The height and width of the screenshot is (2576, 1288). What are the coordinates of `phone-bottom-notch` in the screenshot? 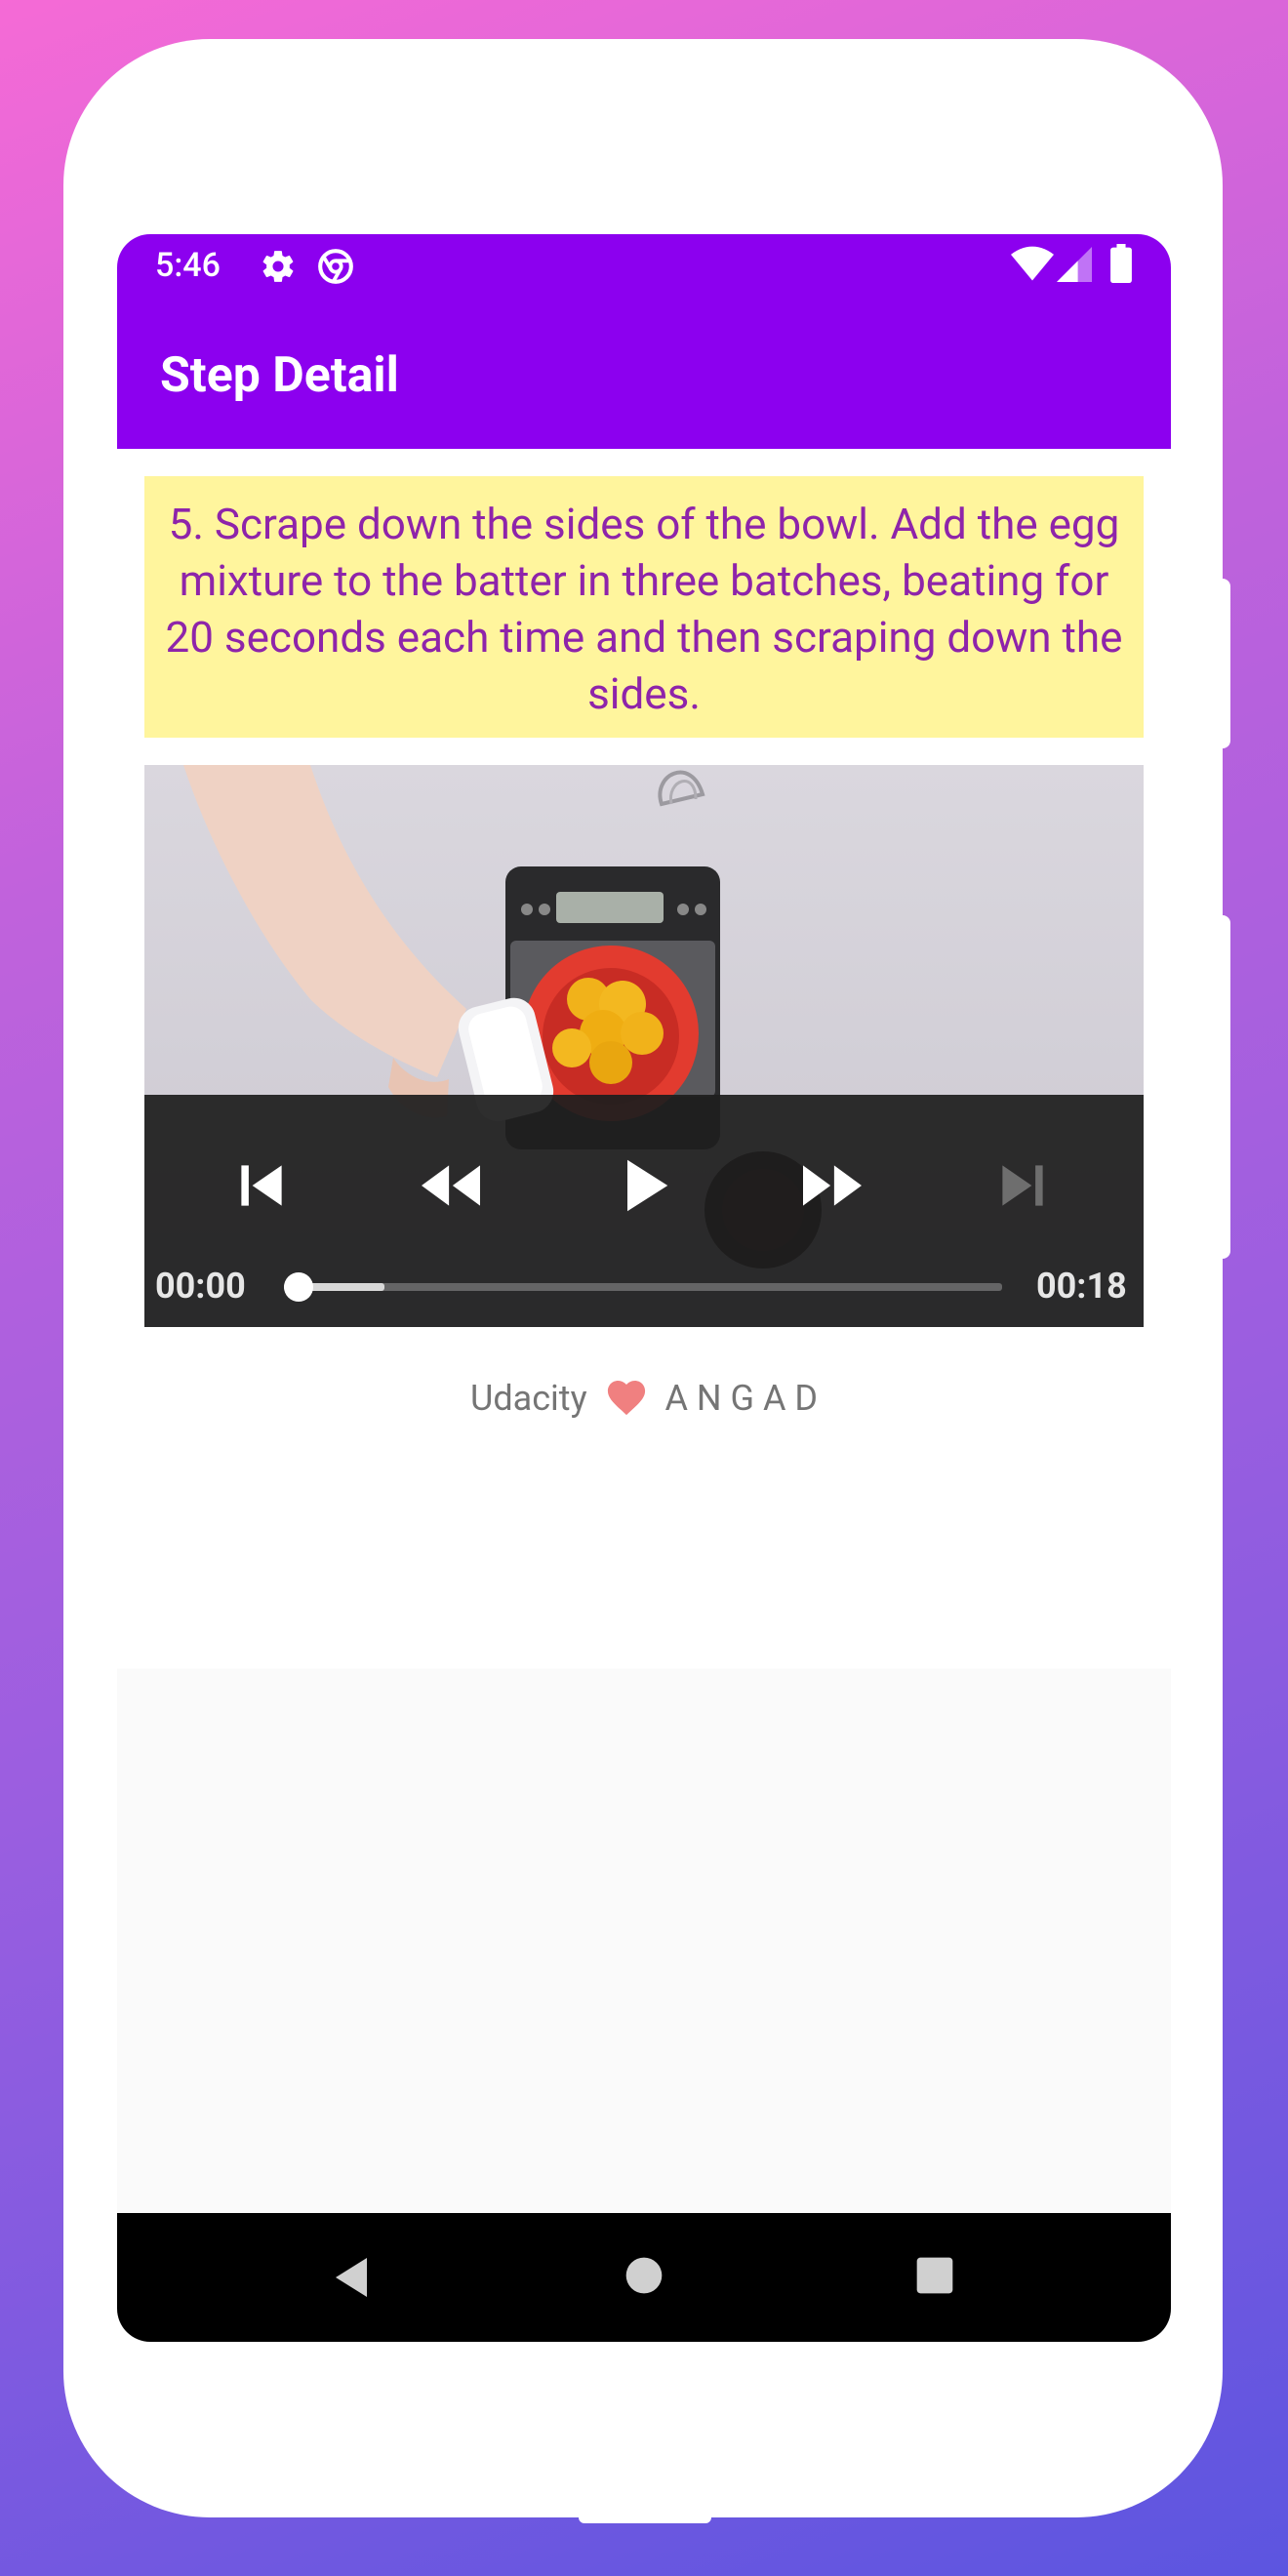 It's located at (645, 2519).